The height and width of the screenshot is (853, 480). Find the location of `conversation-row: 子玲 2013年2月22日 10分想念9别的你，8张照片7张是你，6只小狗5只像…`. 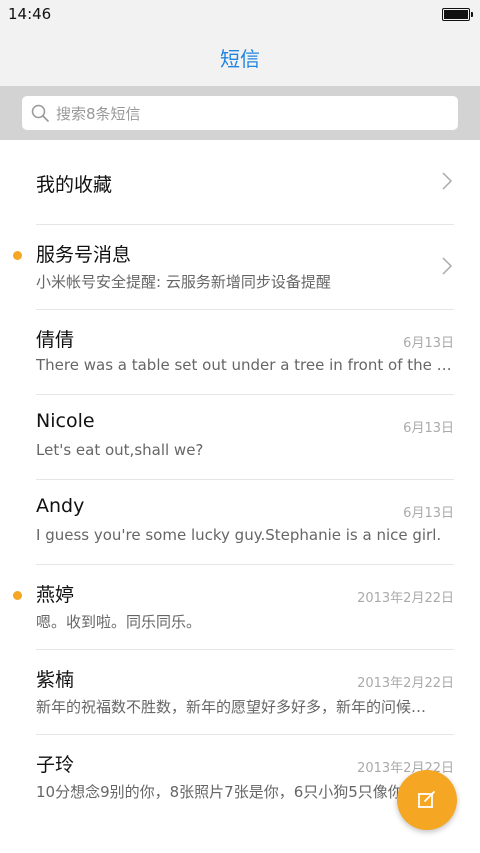

conversation-row: 子玲 2013年2月22日 10分想念9别的你，8张照片7张是你，6只小狗5只像… is located at coordinates (245, 777).